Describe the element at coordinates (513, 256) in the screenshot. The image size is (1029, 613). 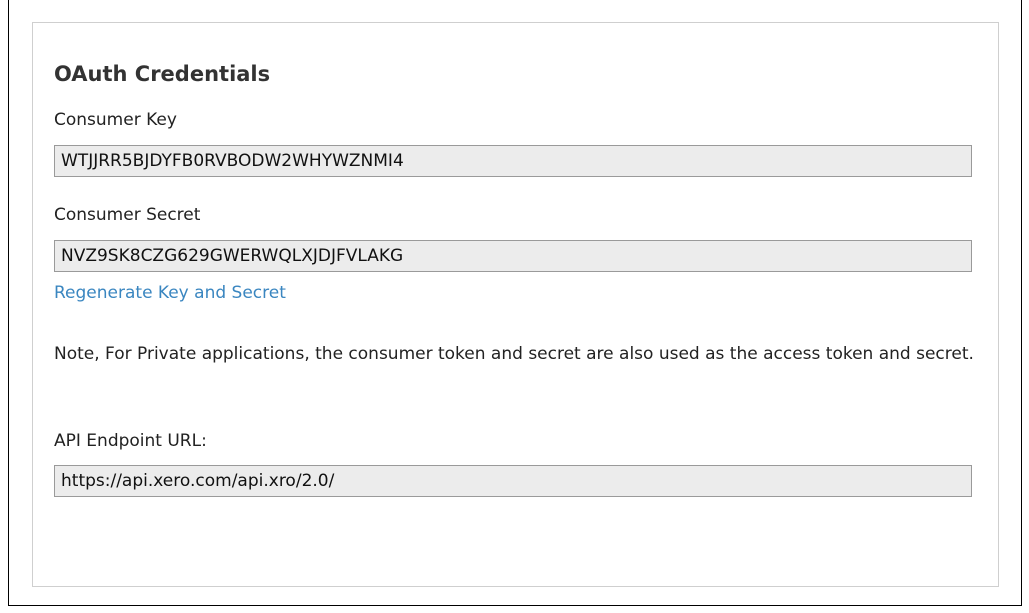
I see `consumer-secret-field: NVZ9SK8CZG629GWERWQLXJDJFVLAKG` at that location.